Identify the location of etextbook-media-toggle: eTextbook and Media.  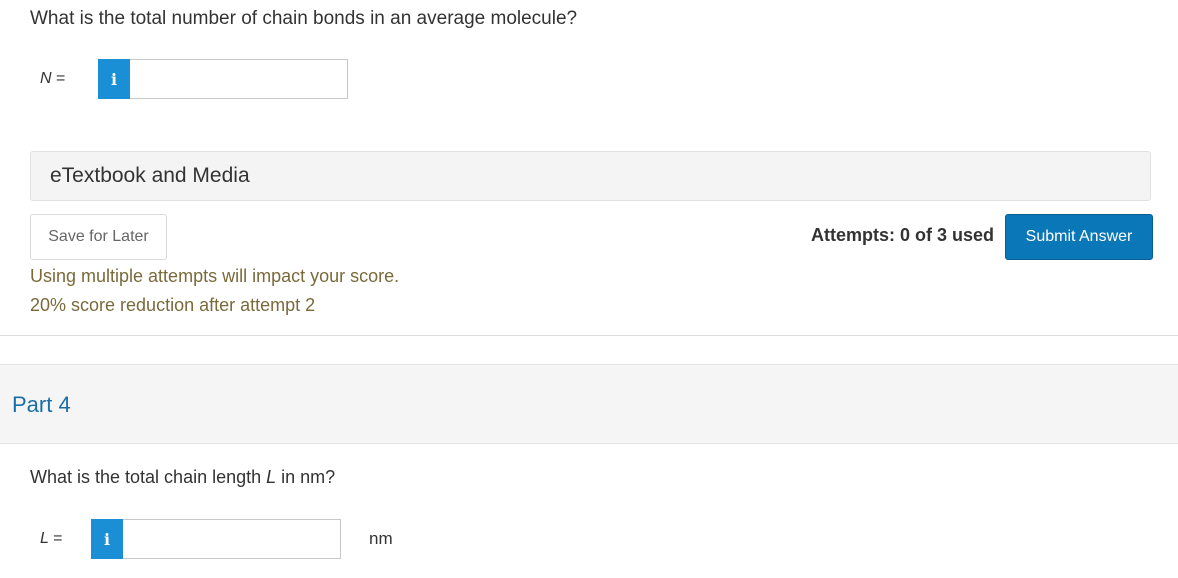
(590, 176).